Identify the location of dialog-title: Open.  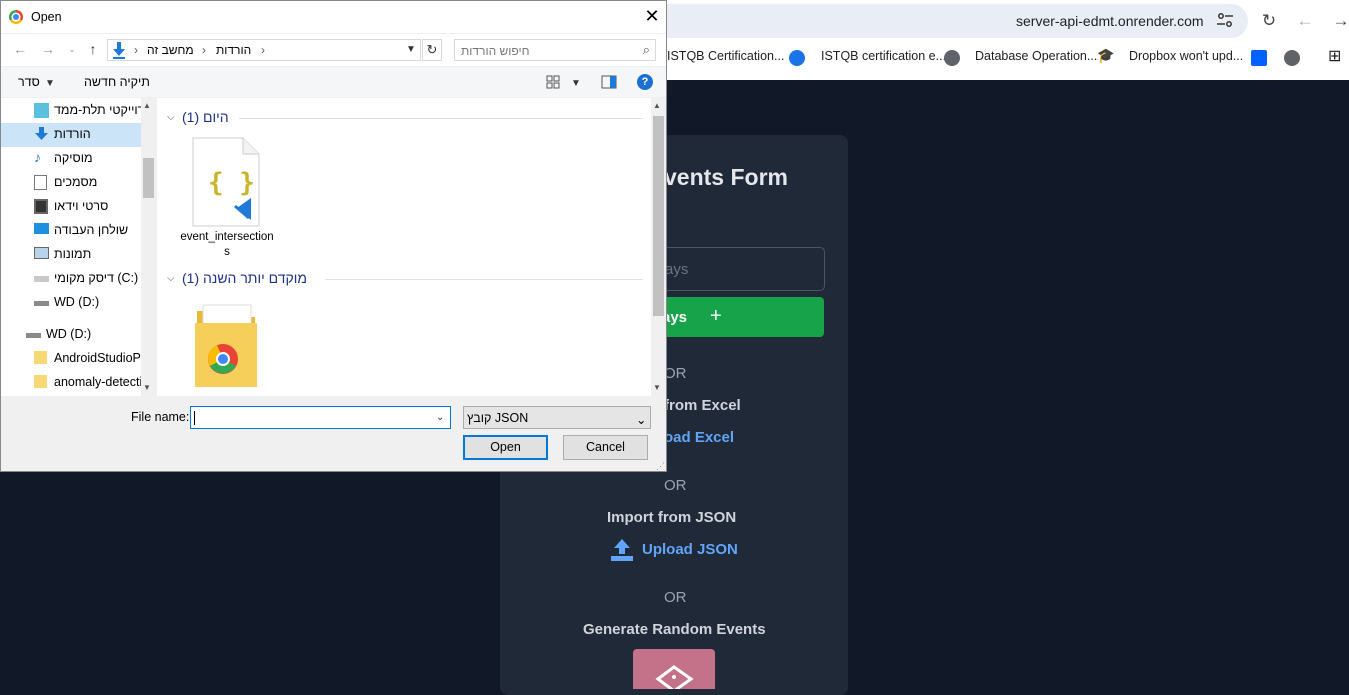
(46, 17).